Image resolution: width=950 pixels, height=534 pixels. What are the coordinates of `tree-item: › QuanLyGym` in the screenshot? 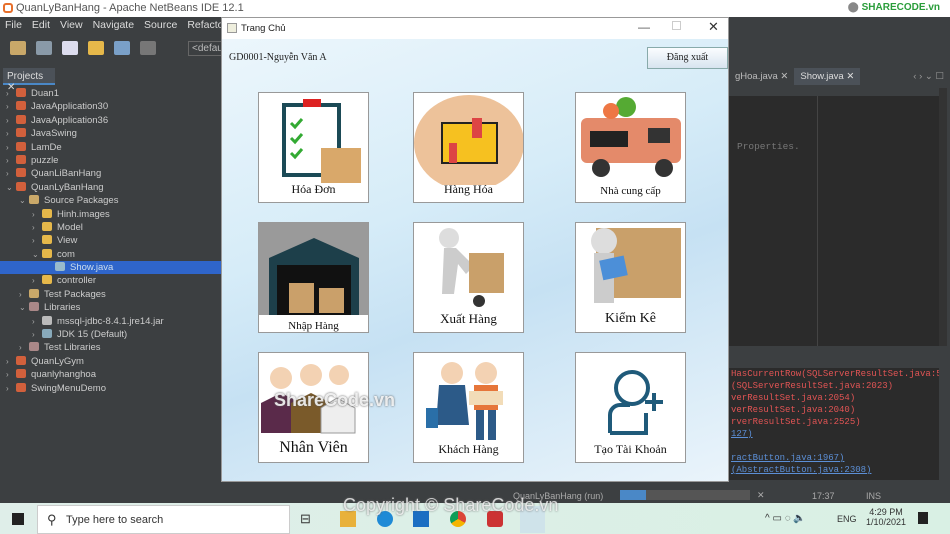 It's located at (110, 361).